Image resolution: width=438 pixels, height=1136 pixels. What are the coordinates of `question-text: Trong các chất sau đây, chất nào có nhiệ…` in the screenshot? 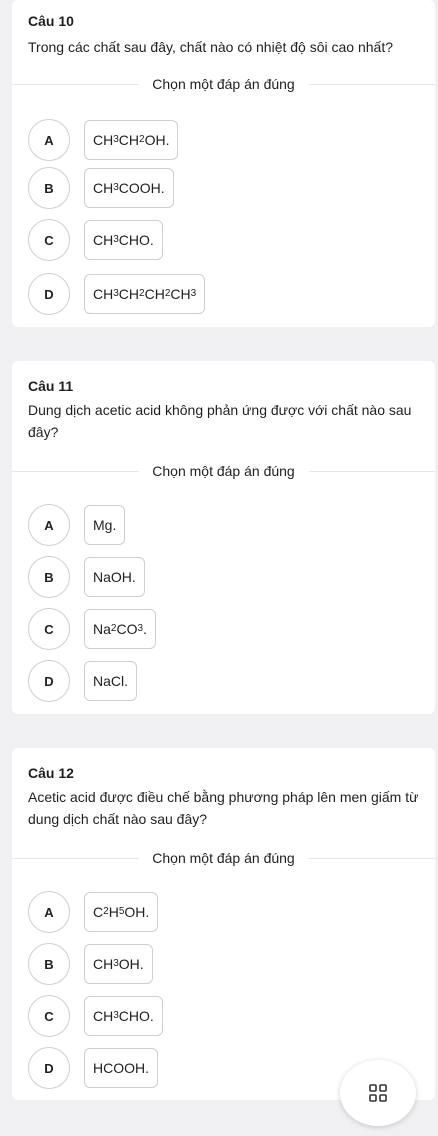 It's located at (211, 47).